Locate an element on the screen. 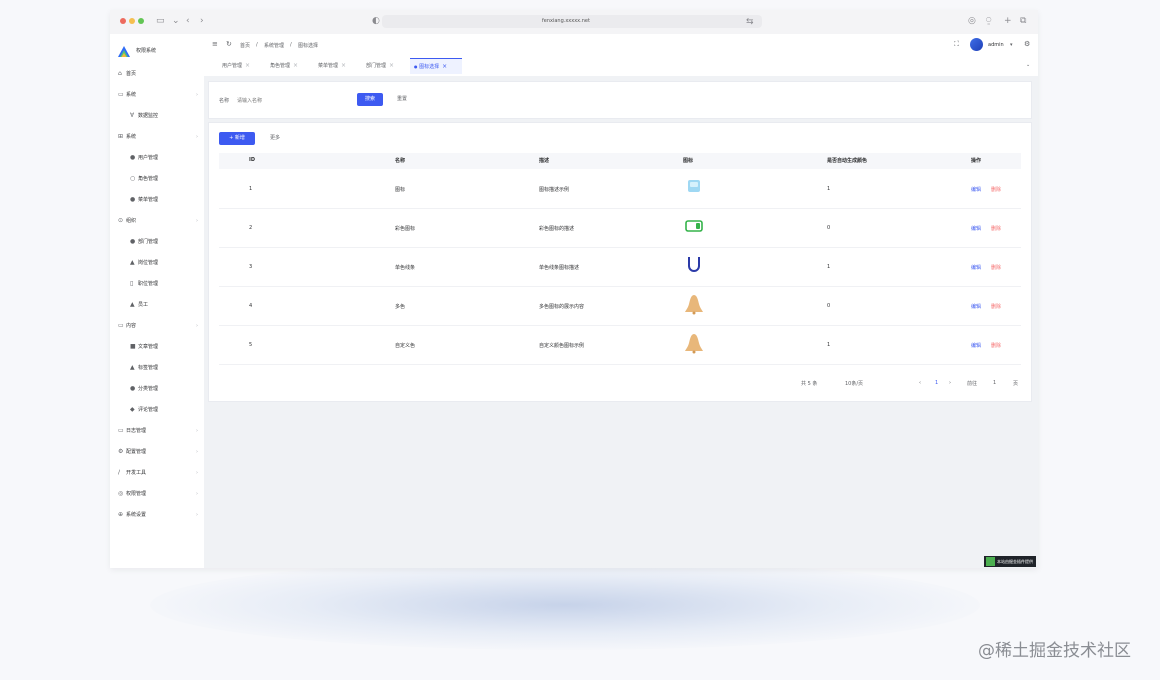 This screenshot has height=680, width=1160. sidebar-item: ● 部门管理 is located at coordinates (164, 242).